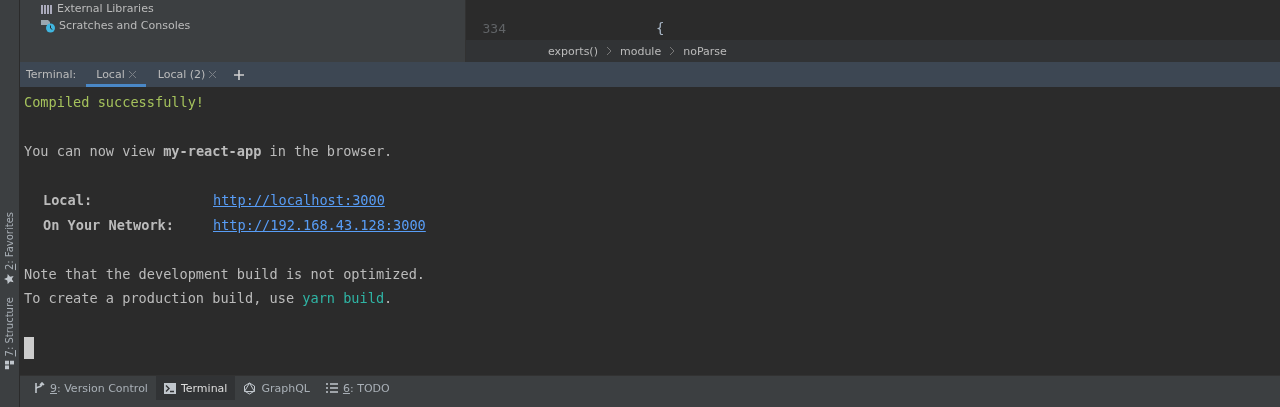  Describe the element at coordinates (276, 388) in the screenshot. I see `tool-window-button: GraphQL` at that location.